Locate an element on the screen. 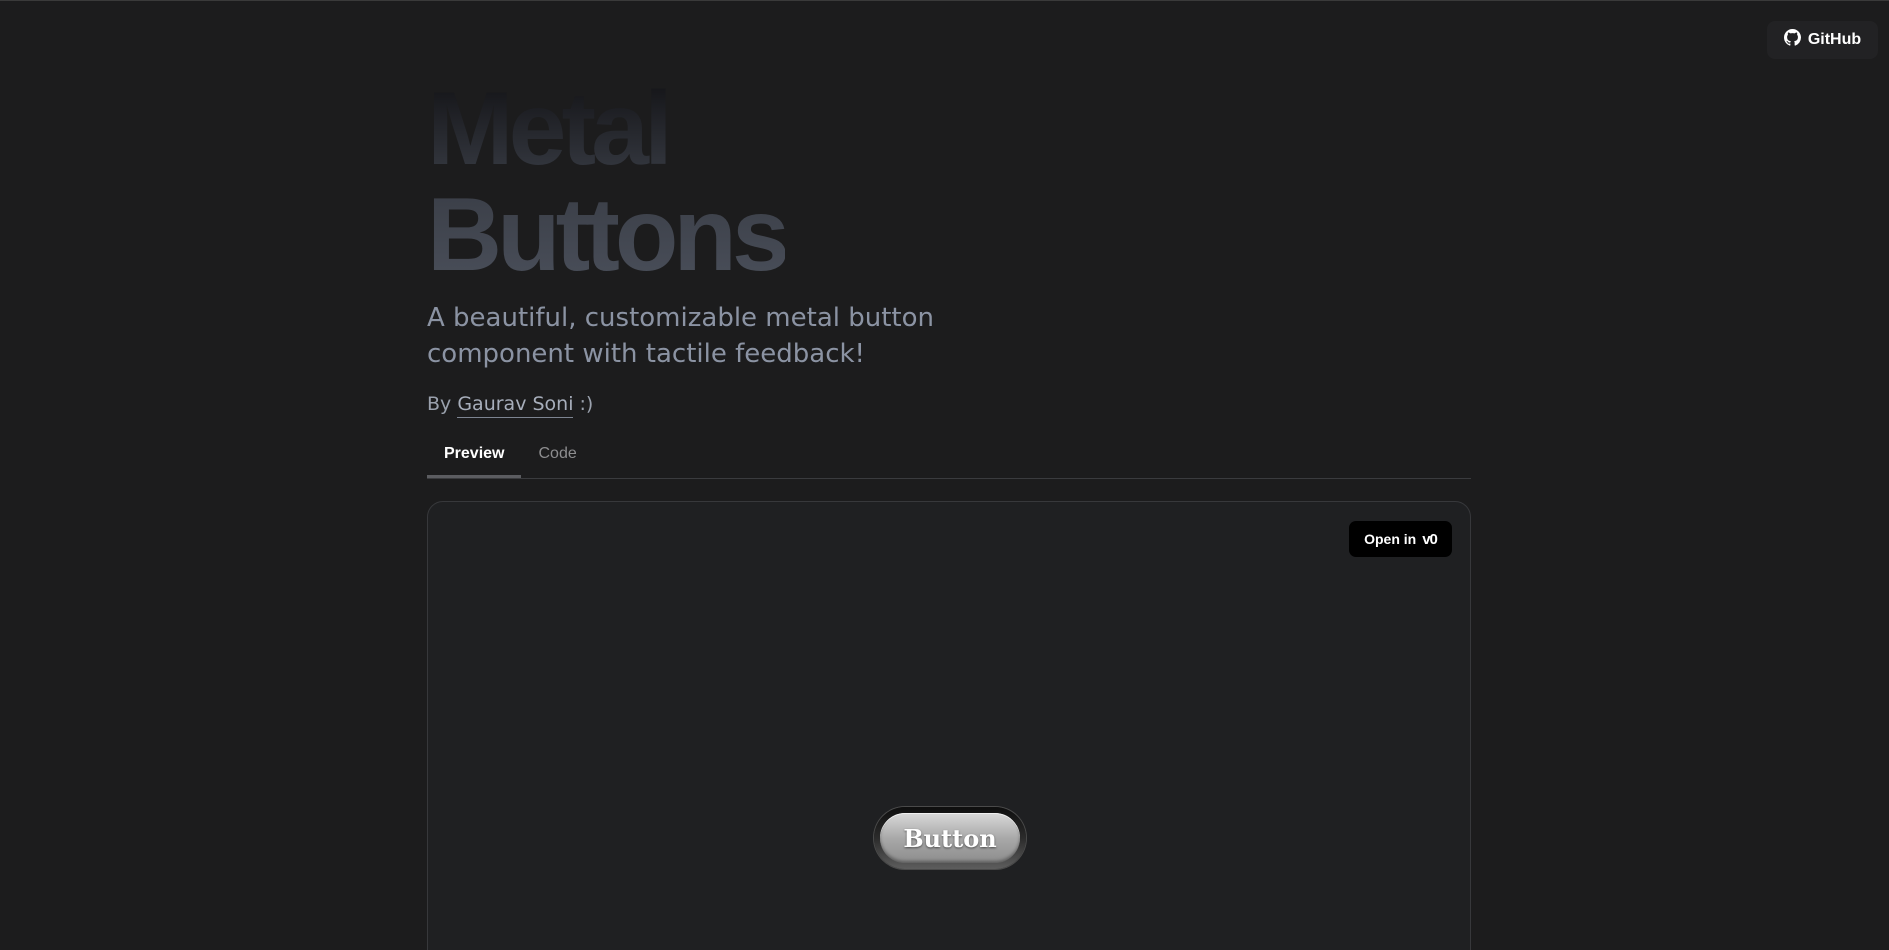  tab-preview: Preview is located at coordinates (474, 457).